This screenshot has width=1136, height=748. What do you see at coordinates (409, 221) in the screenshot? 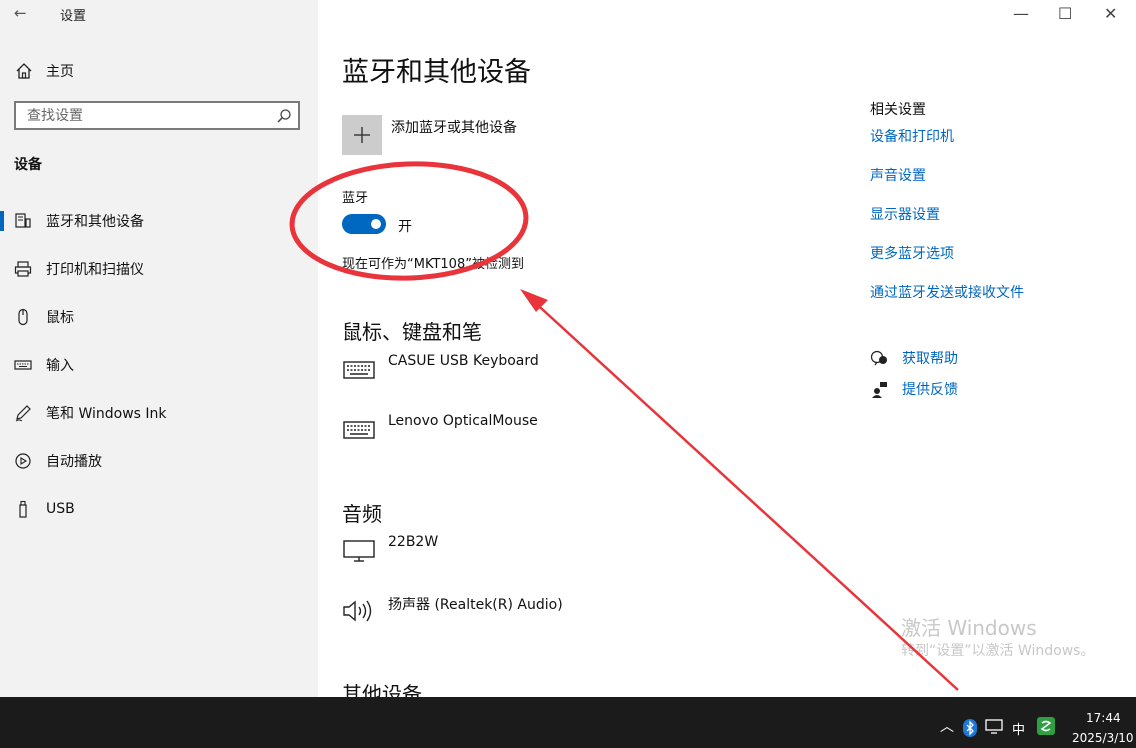
I see `annotation-ellipse` at bounding box center [409, 221].